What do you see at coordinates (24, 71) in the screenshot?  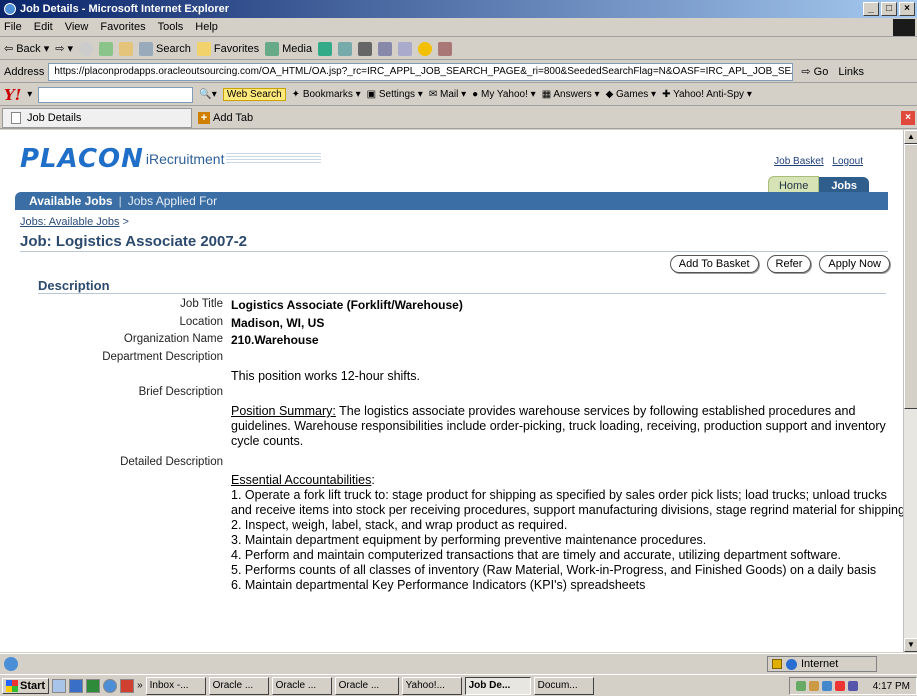 I see `address-label: Address` at bounding box center [24, 71].